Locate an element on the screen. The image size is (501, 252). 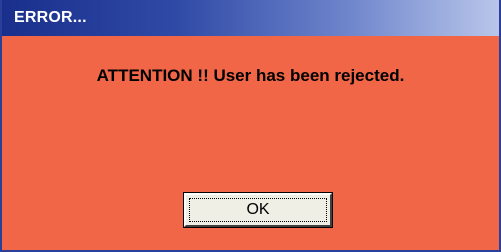
error-message: ATTENTION !! User has been rejected. is located at coordinates (250, 75).